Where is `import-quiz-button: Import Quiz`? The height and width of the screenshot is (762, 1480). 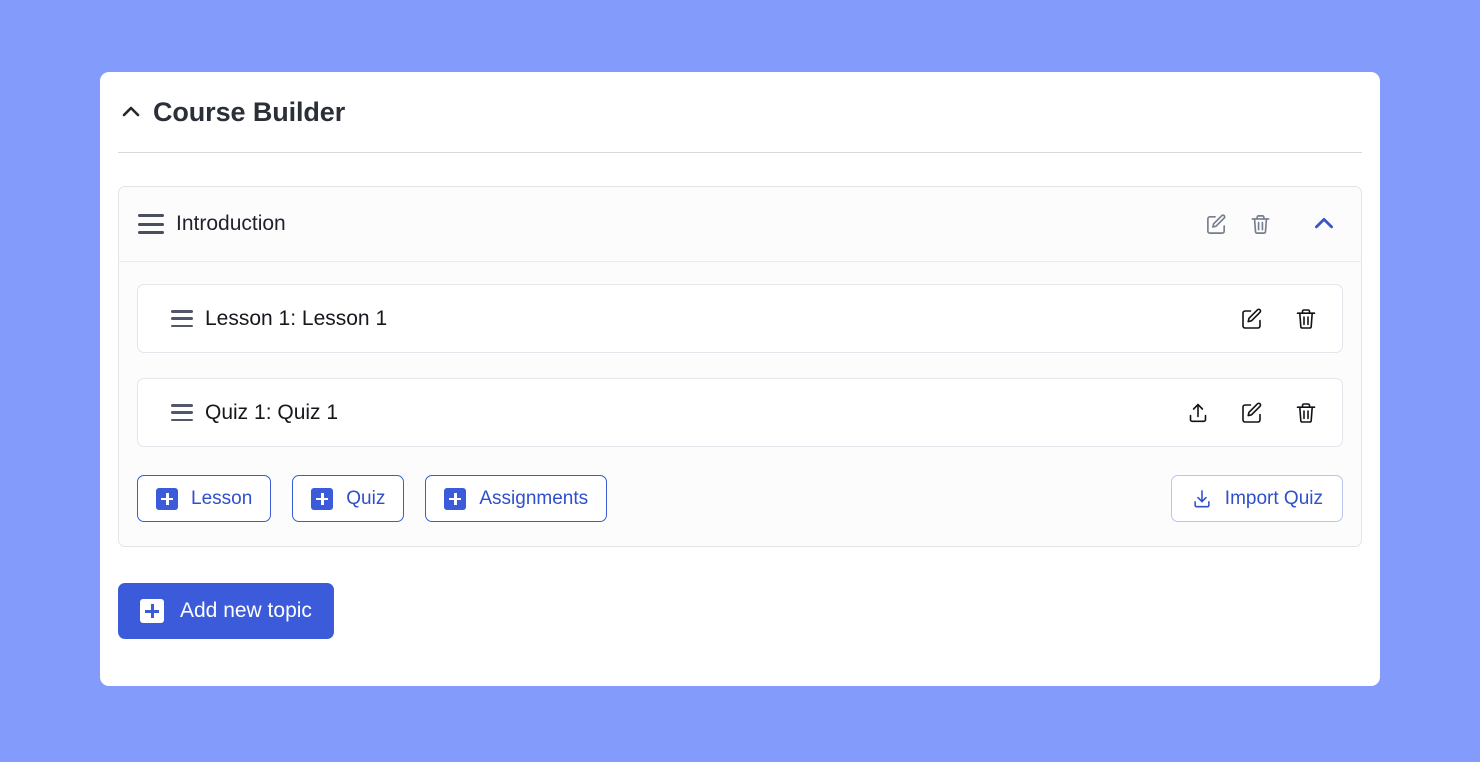
import-quiz-button: Import Quiz is located at coordinates (1256, 498).